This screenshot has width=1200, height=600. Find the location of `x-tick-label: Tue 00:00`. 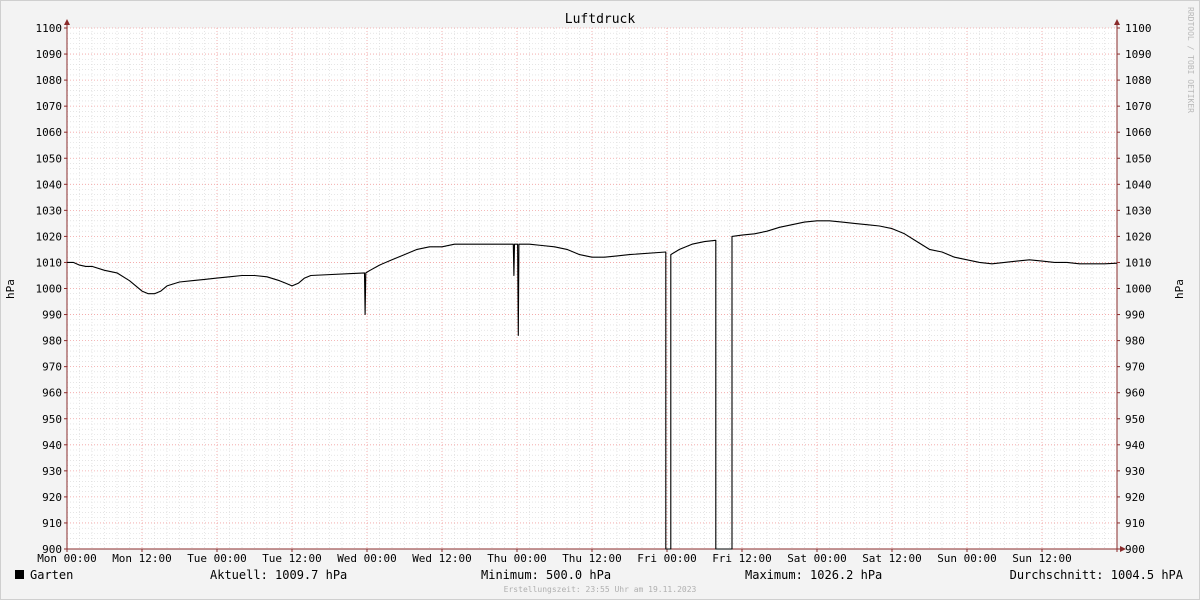

x-tick-label: Tue 00:00 is located at coordinates (217, 558).